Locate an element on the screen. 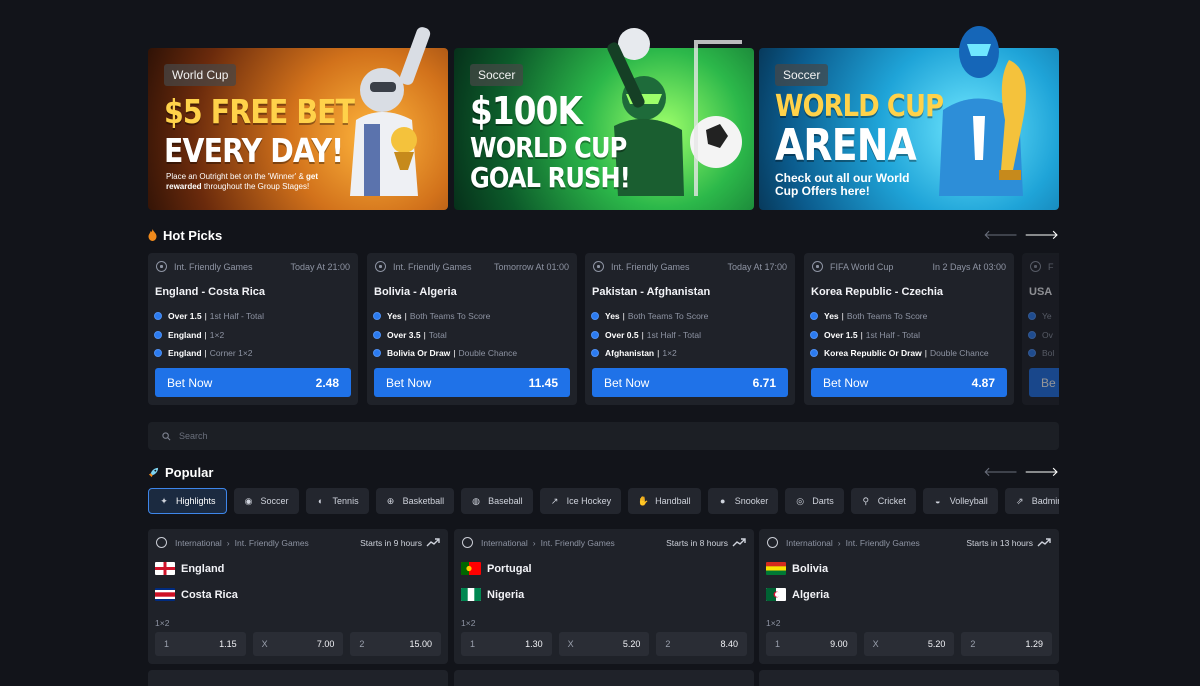  away-team: Costa Rica is located at coordinates (196, 594).